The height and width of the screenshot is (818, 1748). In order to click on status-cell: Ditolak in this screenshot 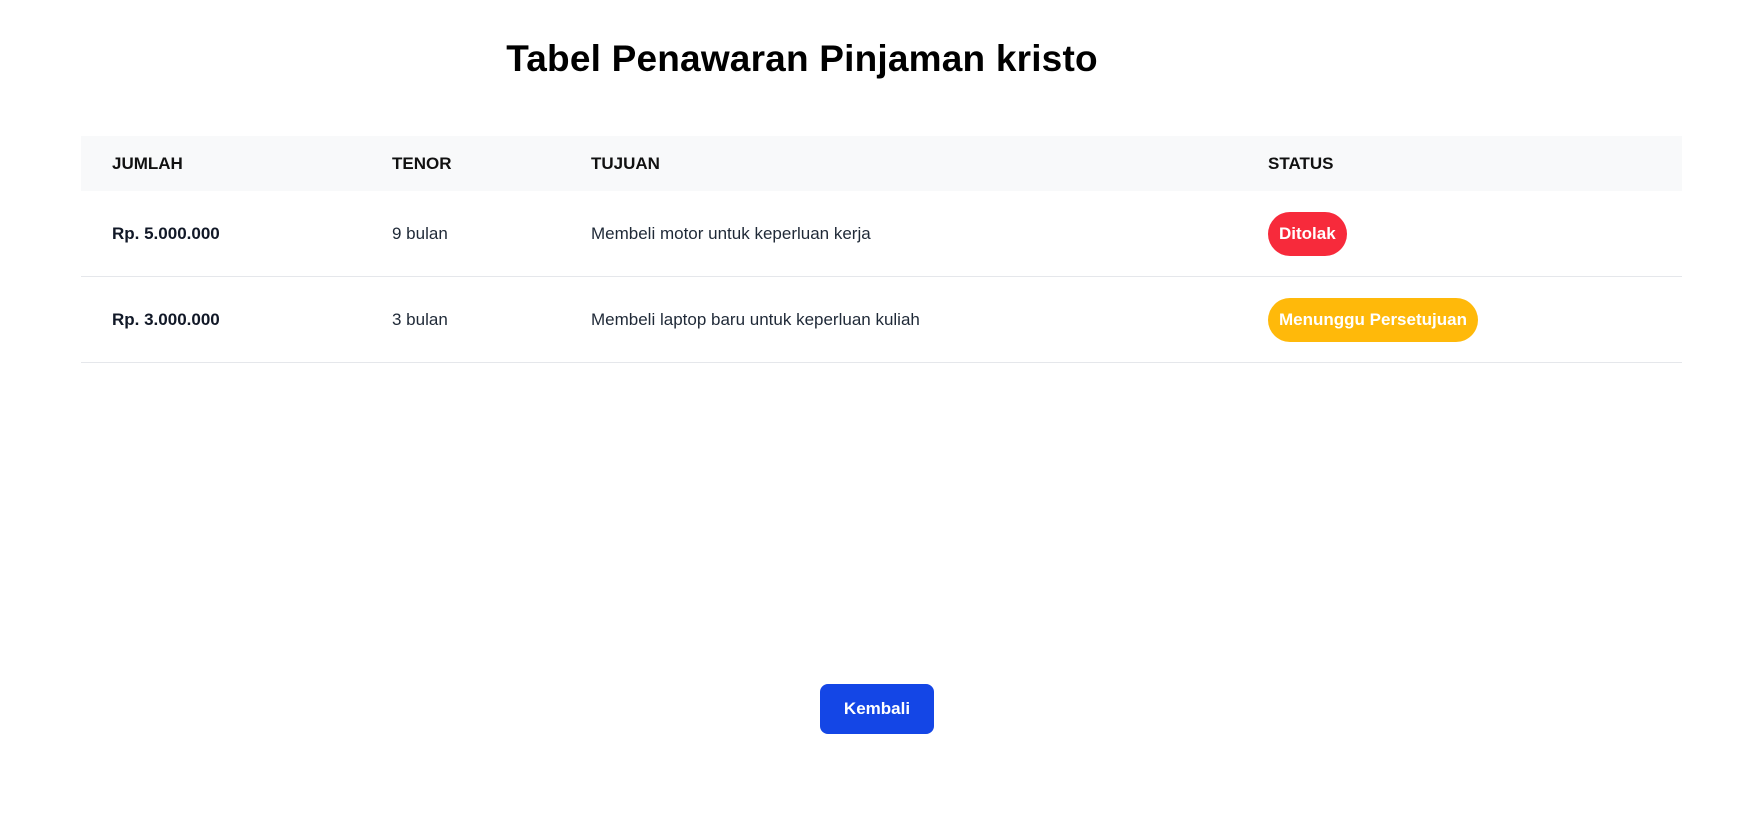, I will do `click(1459, 234)`.